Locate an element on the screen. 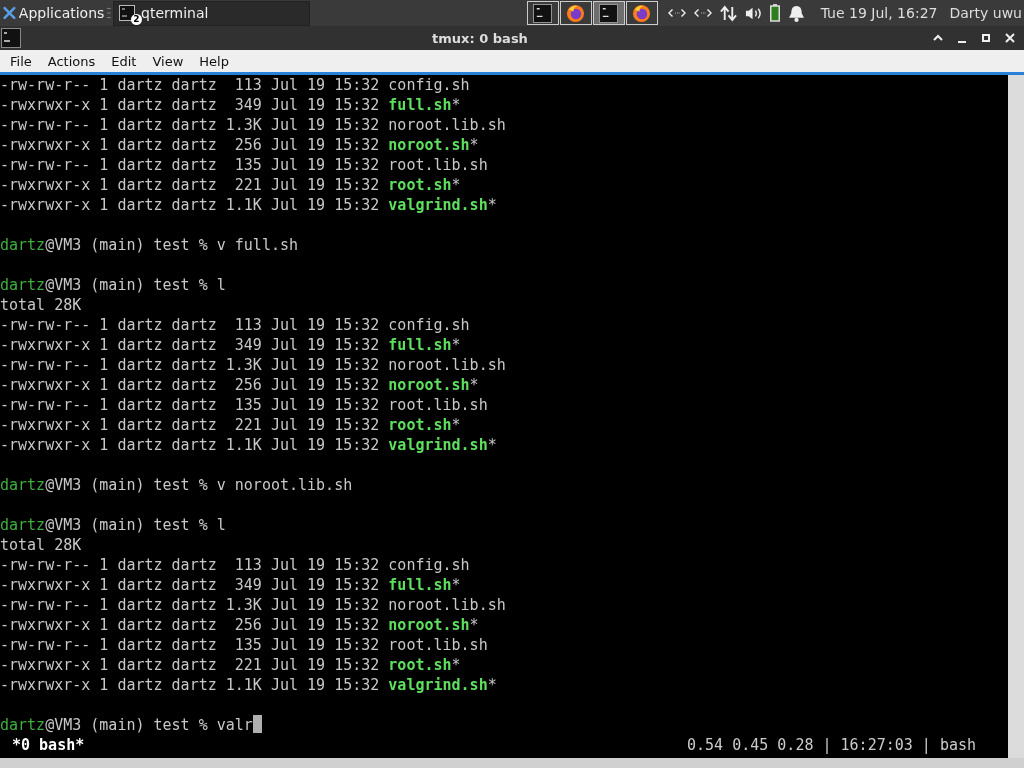 The height and width of the screenshot is (768, 1024). count-badge: 2 is located at coordinates (136, 19).